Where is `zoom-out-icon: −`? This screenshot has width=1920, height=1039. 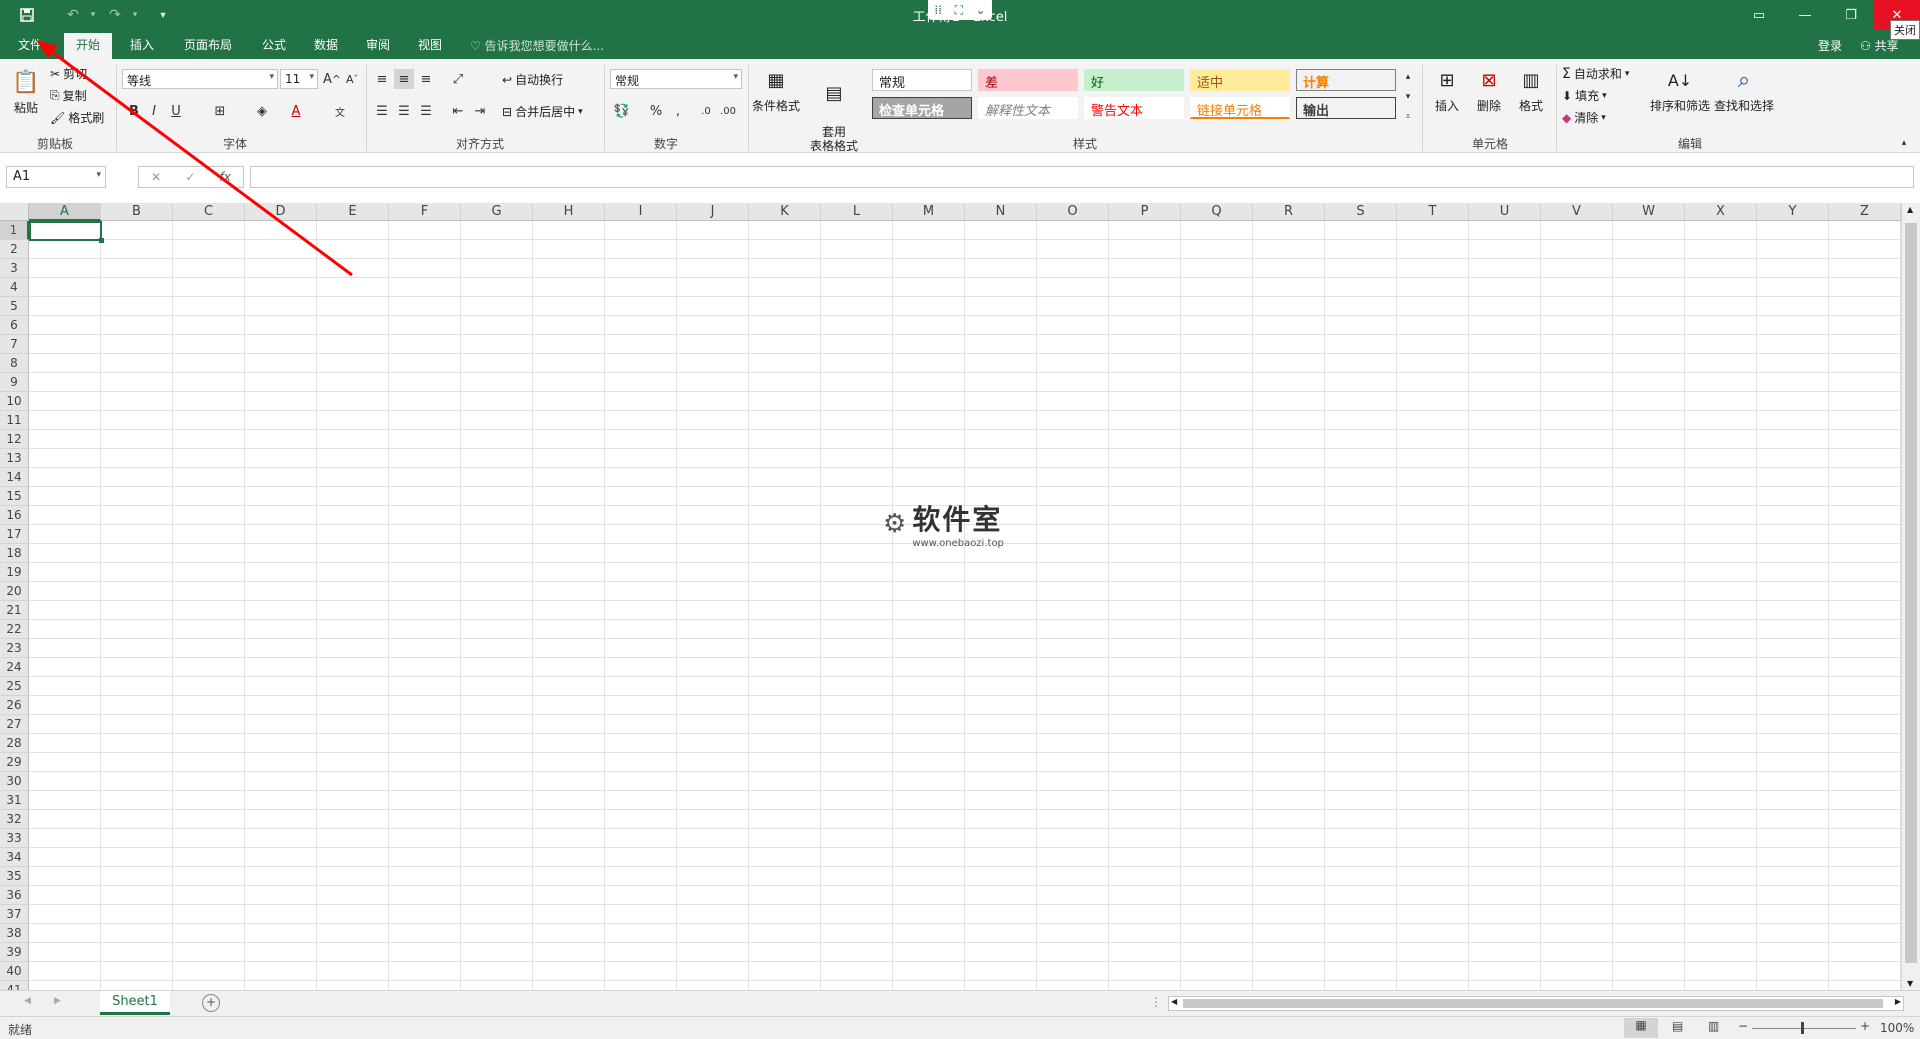
zoom-out-icon: − is located at coordinates (1743, 1026).